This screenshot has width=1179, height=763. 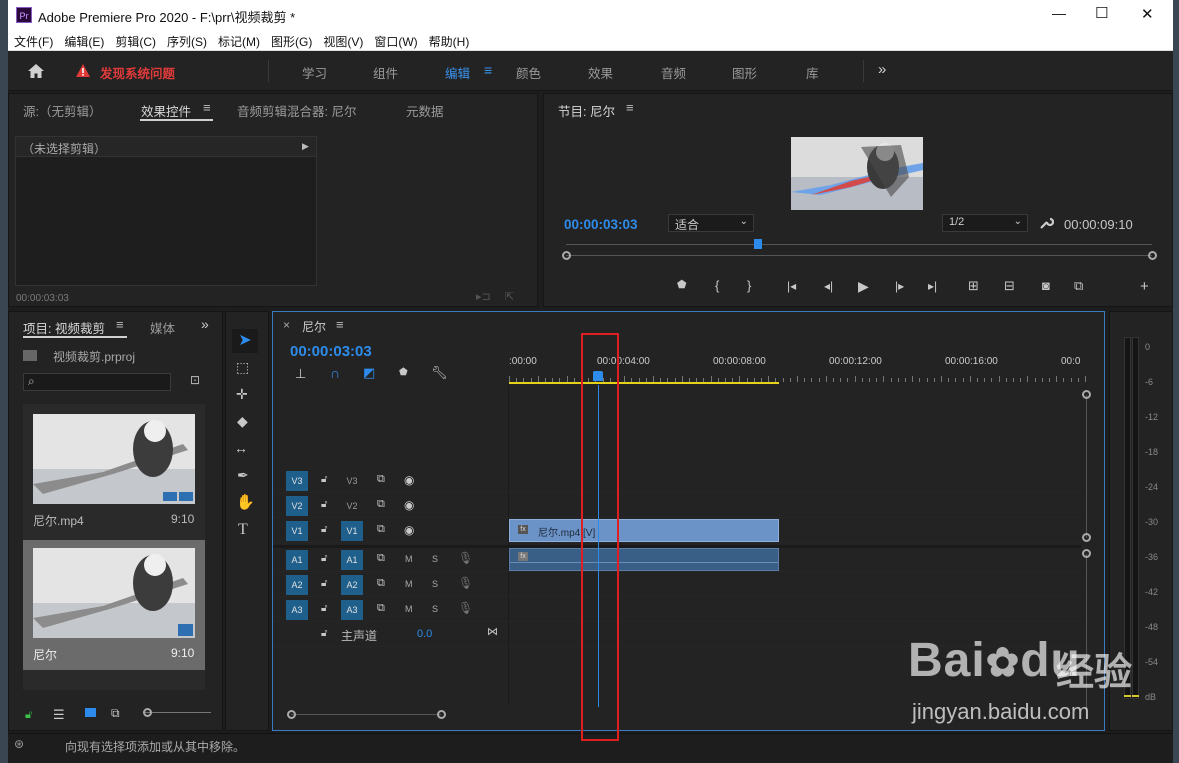 What do you see at coordinates (425, 110) in the screenshot?
I see `tab-metadata: 元数据` at bounding box center [425, 110].